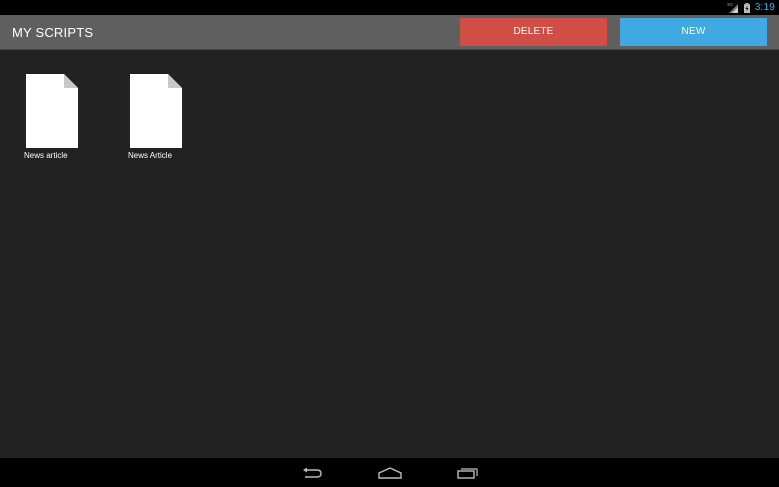  Describe the element at coordinates (730, 4) in the screenshot. I see `network-type-label: 3G` at that location.